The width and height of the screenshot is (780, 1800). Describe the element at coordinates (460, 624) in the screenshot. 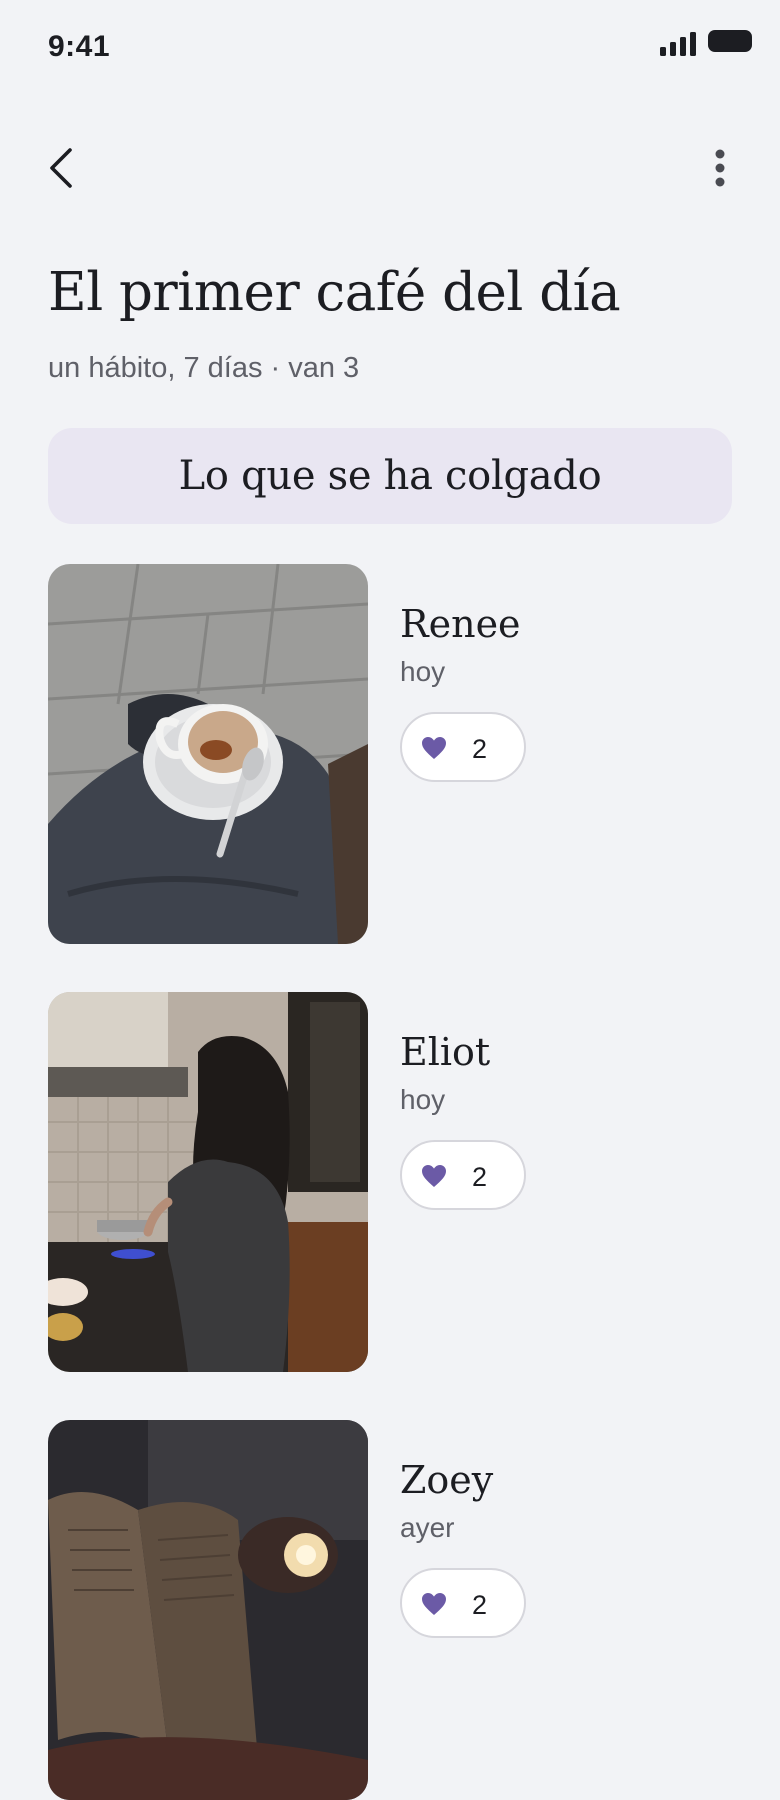

I see `item-author-name: Renee` at that location.